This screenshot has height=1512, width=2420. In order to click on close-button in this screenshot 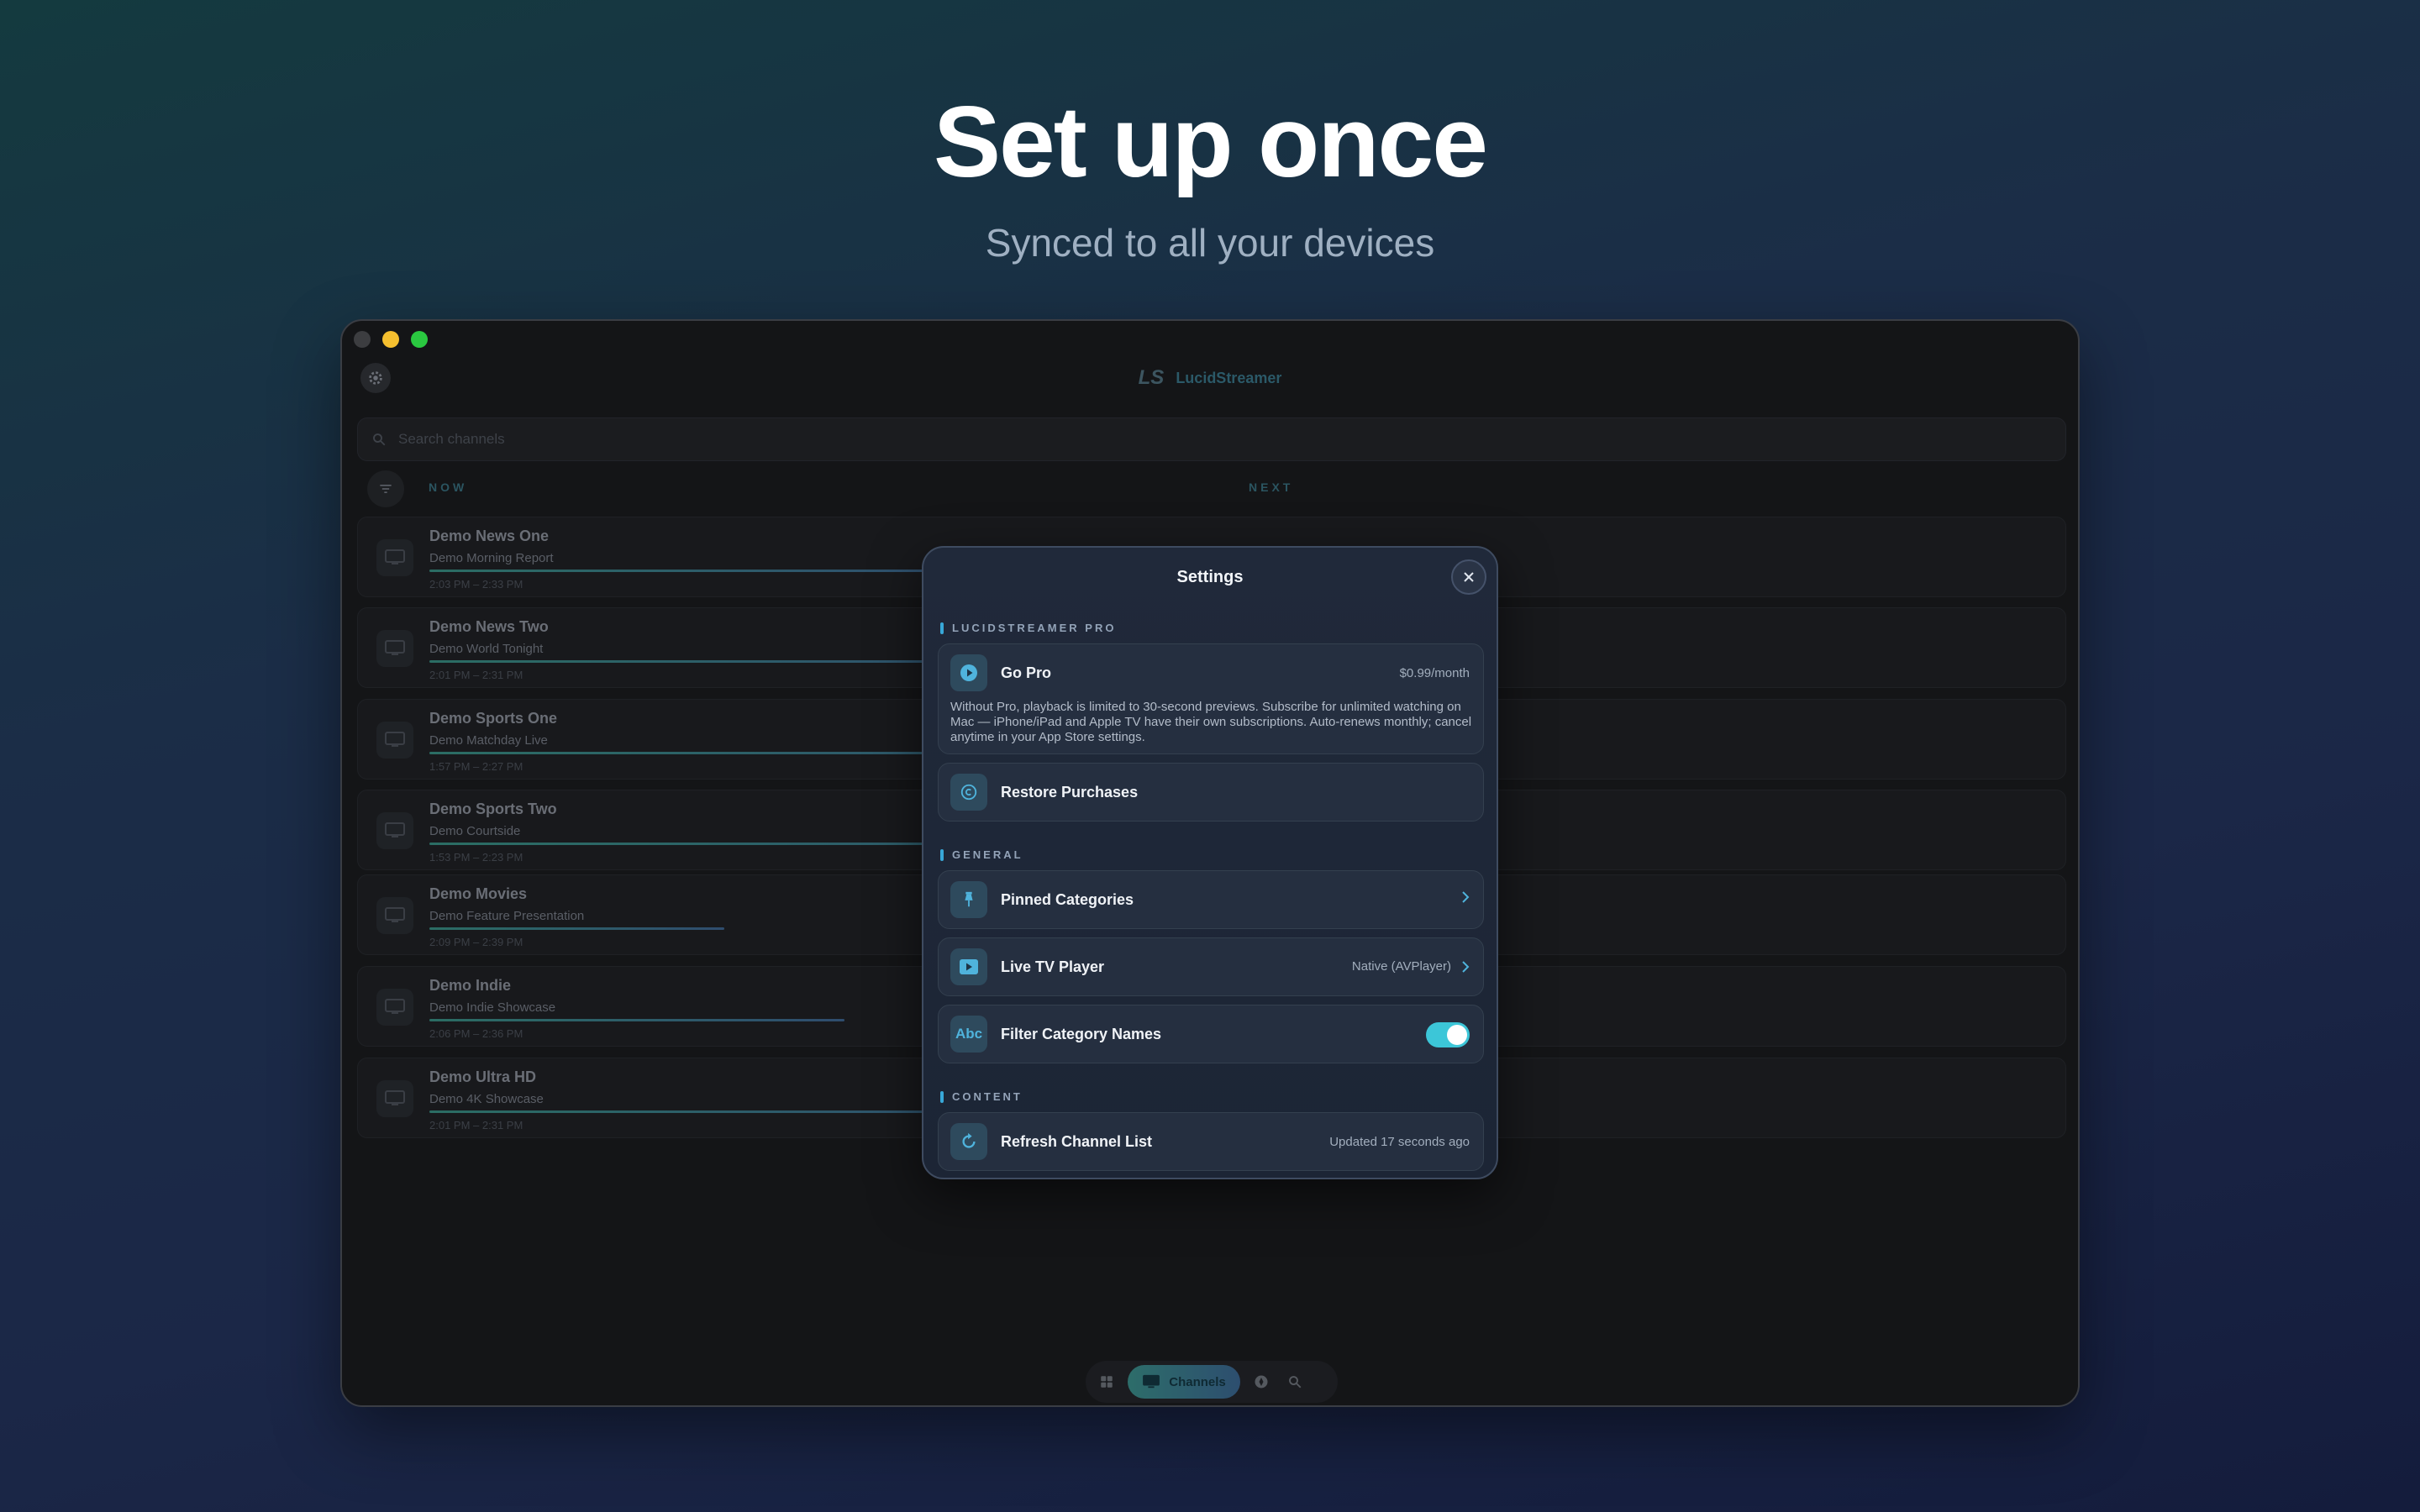, I will do `click(1468, 577)`.